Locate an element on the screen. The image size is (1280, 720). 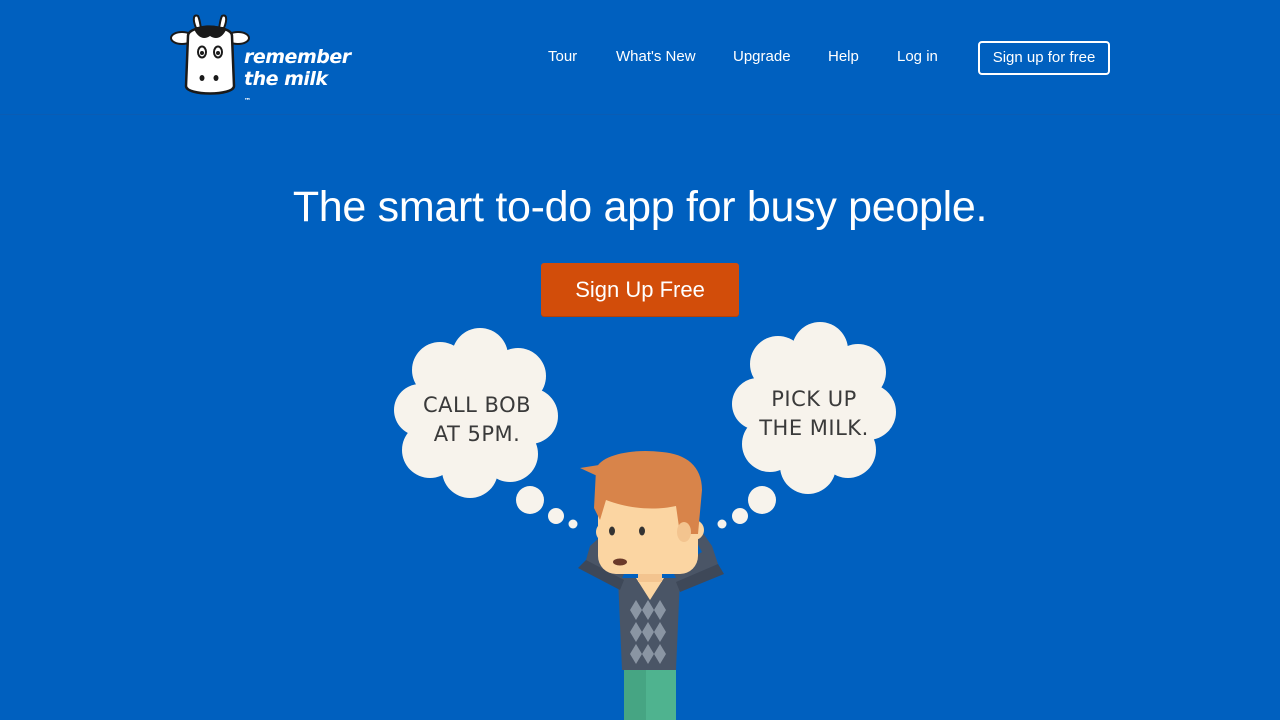
thought-bubble-right: PICK UP THE MILK. is located at coordinates (806, 425).